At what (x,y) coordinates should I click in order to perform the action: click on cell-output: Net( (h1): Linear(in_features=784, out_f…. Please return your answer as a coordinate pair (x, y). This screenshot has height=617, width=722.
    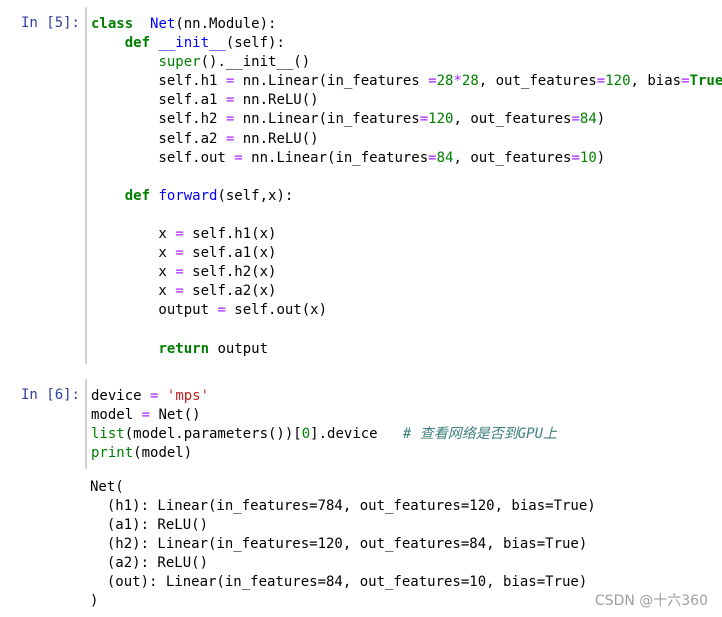
    Looking at the image, I should click on (343, 544).